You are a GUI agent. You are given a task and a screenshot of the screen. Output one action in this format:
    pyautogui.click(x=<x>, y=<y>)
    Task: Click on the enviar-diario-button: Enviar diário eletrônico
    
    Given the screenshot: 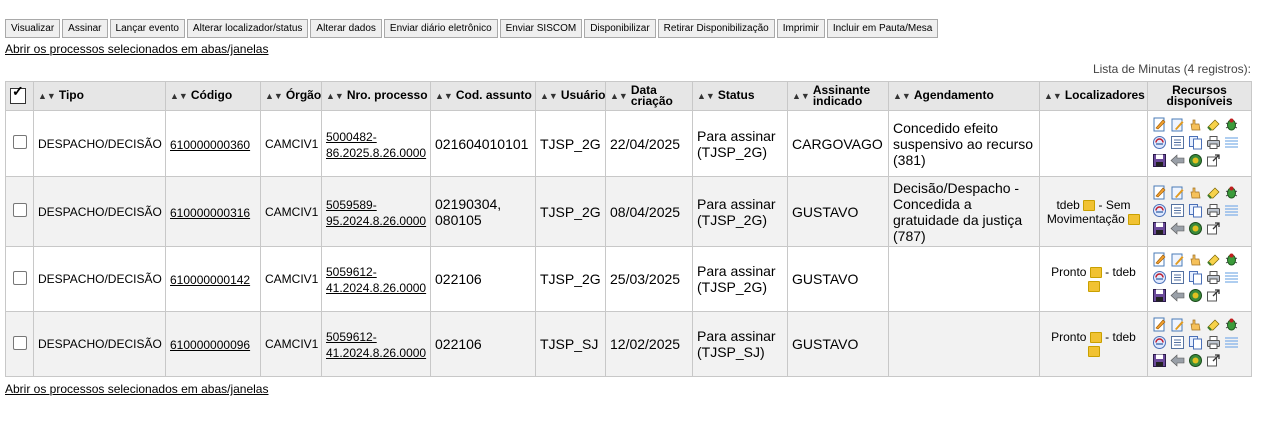 What is the action you would take?
    pyautogui.click(x=440, y=28)
    